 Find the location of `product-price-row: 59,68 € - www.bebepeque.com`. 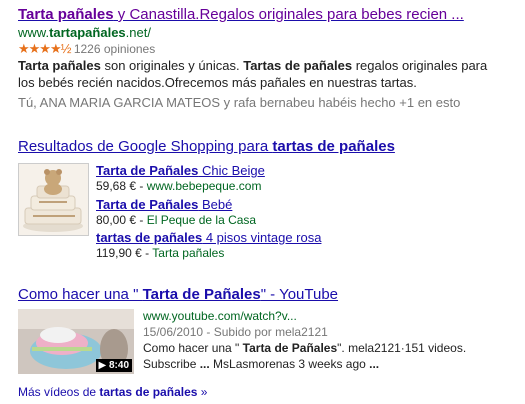

product-price-row: 59,68 € - www.bebepeque.com is located at coordinates (178, 186).